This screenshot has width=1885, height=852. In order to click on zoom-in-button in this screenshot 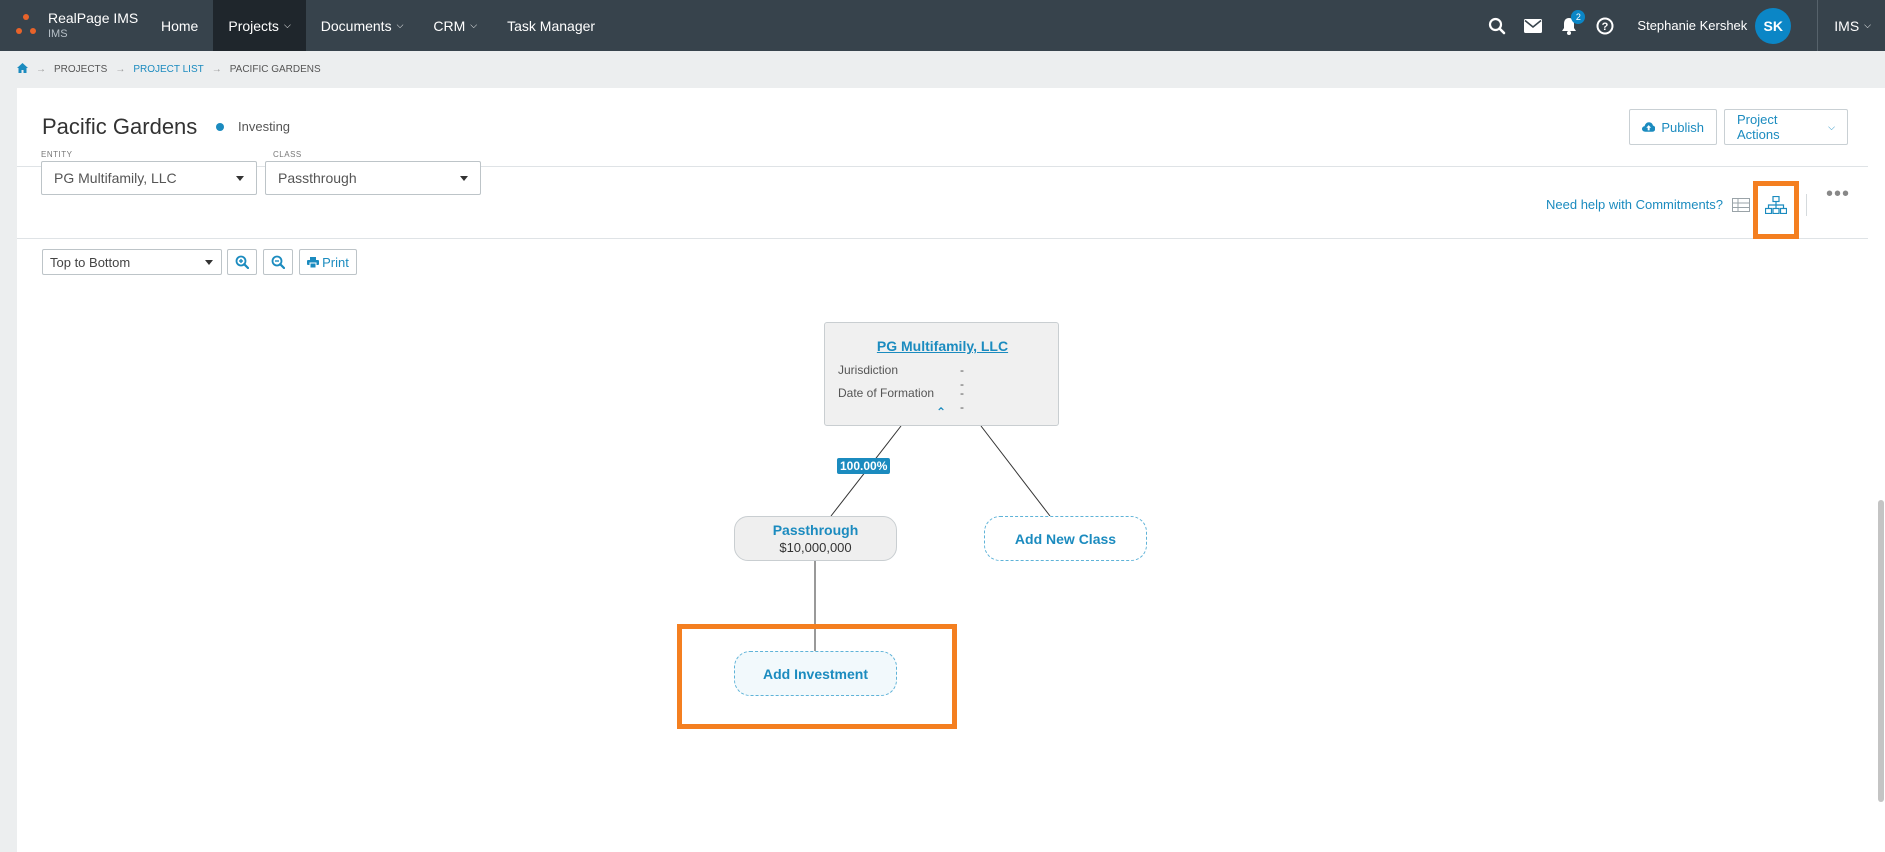, I will do `click(242, 262)`.